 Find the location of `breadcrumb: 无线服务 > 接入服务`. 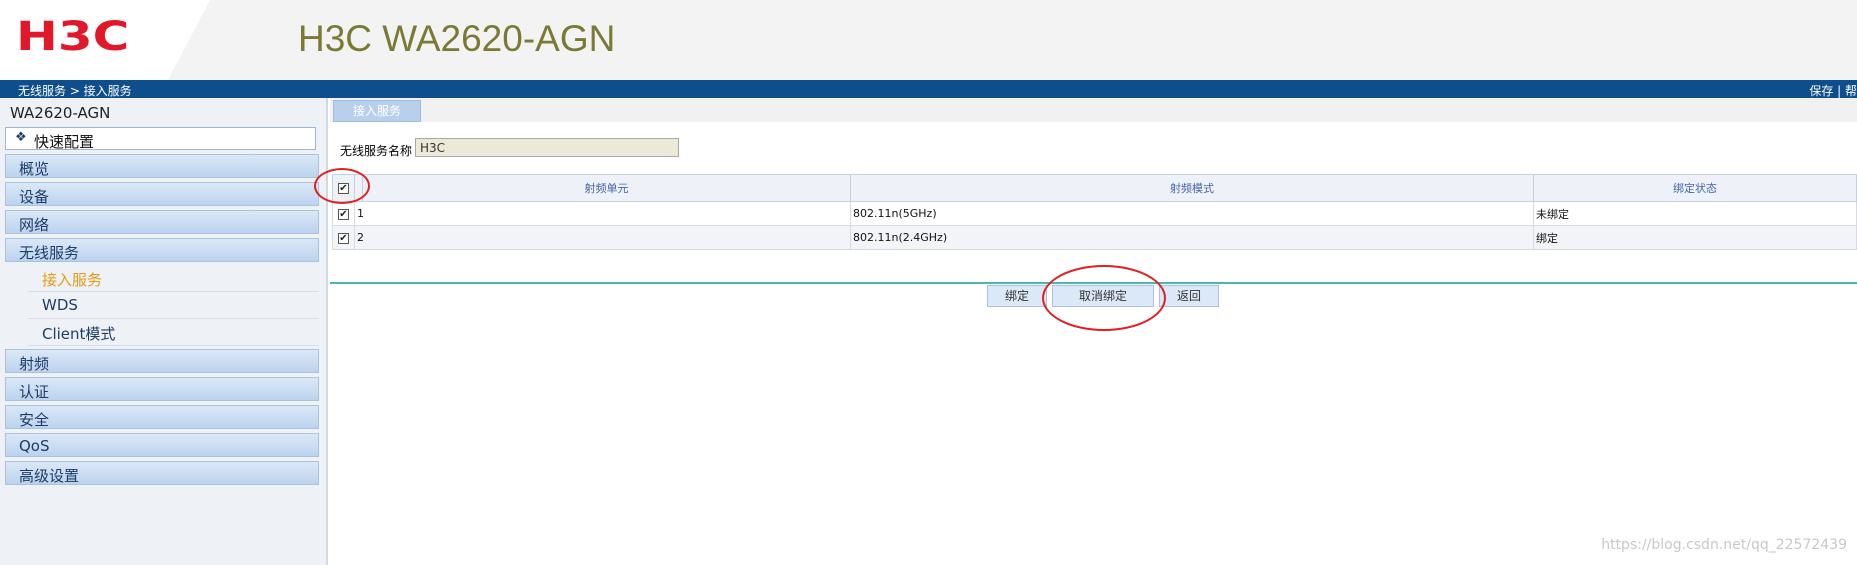

breadcrumb: 无线服务 > 接入服务 is located at coordinates (75, 91).